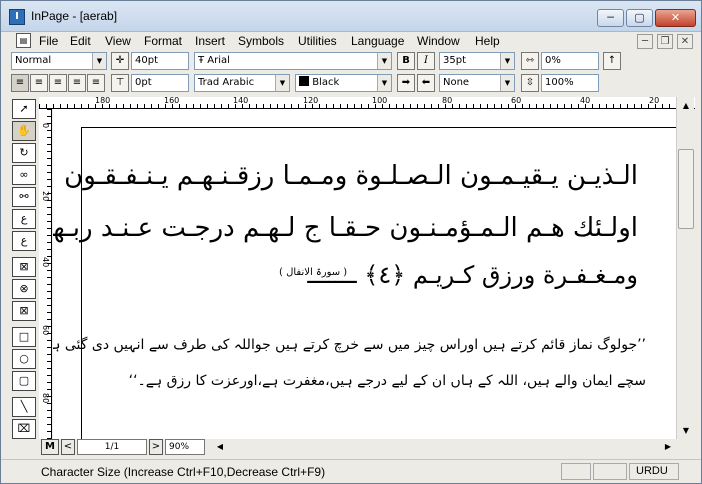 The image size is (702, 484). Describe the element at coordinates (665, 41) in the screenshot. I see `doc-restore-button: ❐` at that location.